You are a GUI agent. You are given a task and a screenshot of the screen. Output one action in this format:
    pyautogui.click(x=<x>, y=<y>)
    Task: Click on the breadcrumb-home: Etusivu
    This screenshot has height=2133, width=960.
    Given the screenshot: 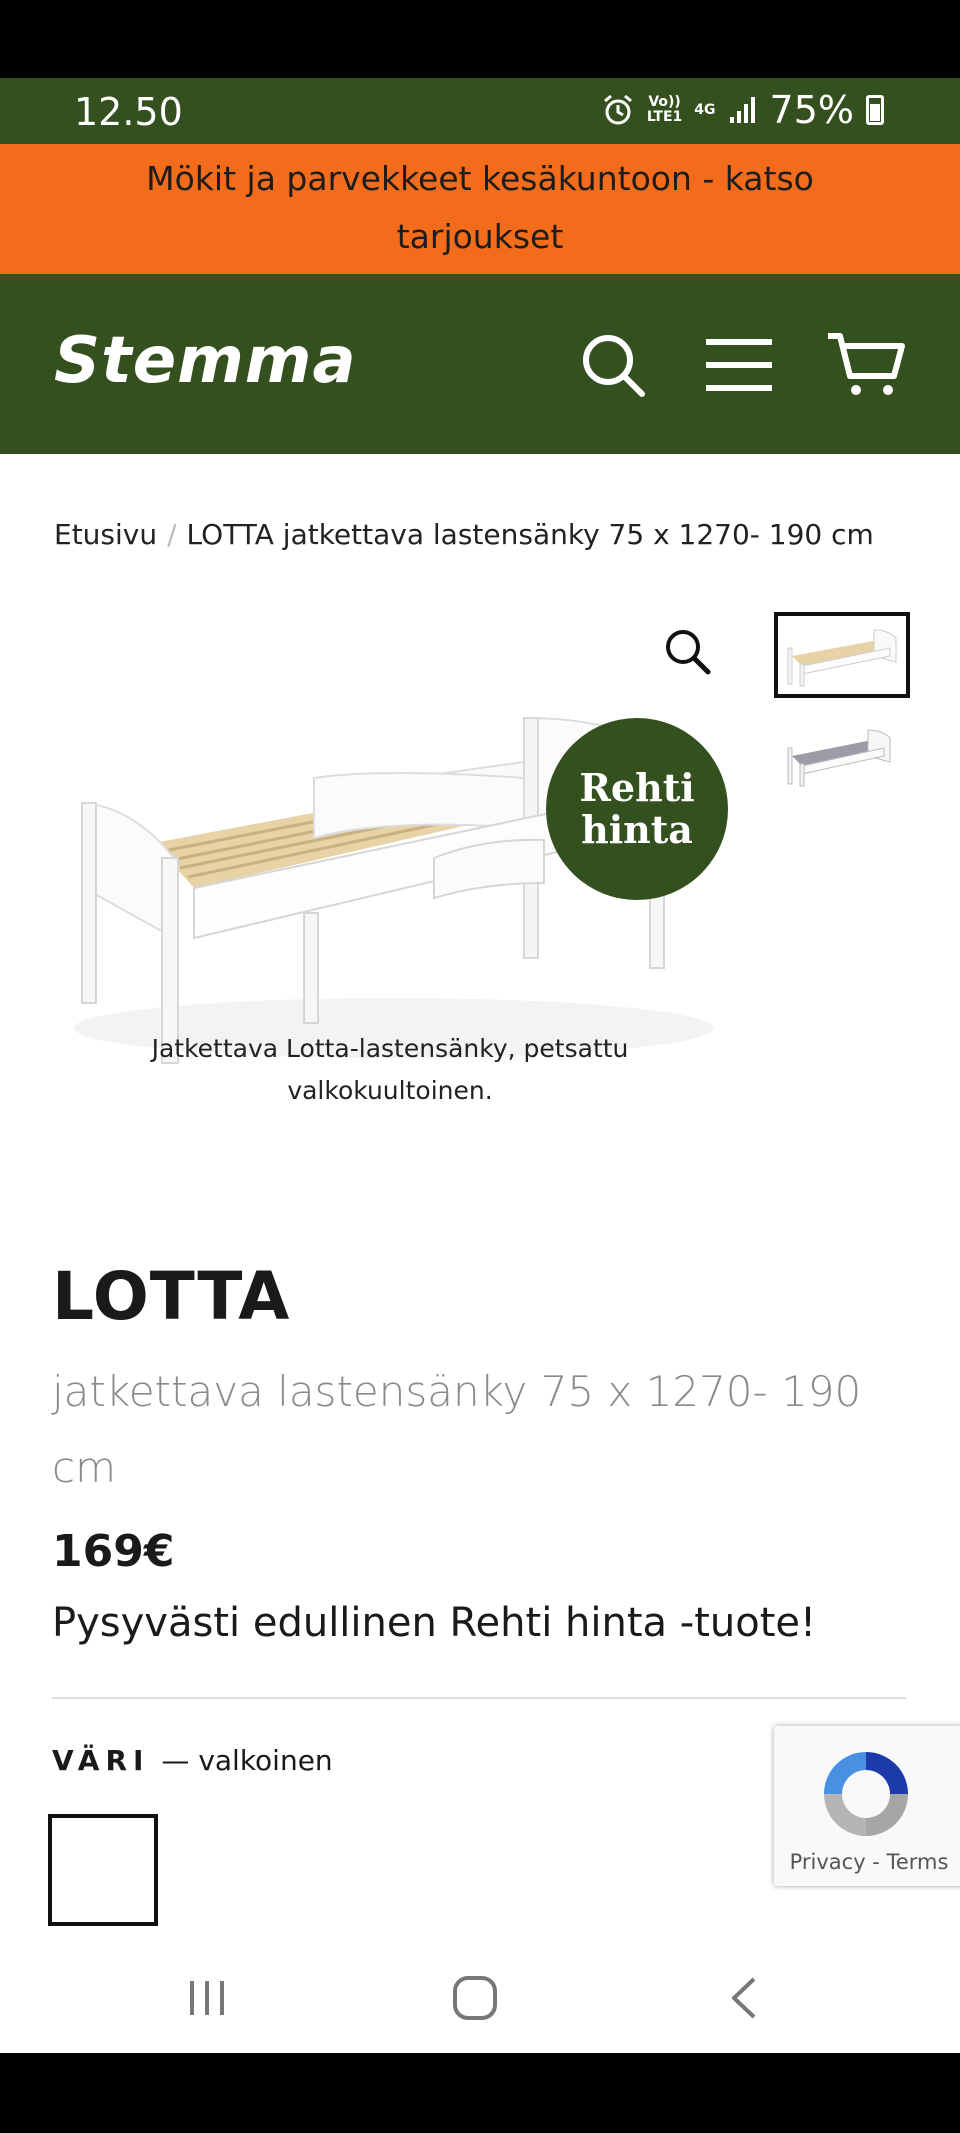 What is the action you would take?
    pyautogui.click(x=105, y=534)
    